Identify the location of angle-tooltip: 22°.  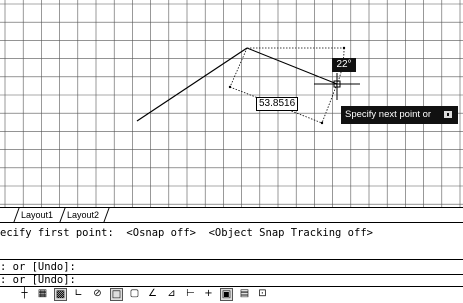
(344, 65).